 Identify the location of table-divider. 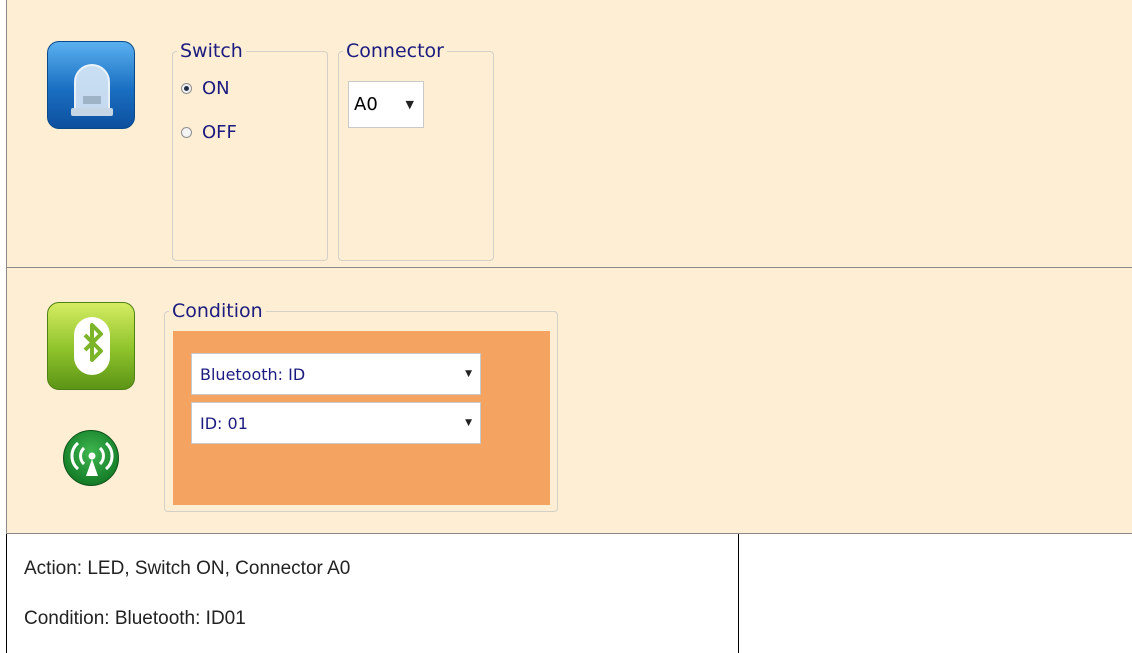
(738, 593).